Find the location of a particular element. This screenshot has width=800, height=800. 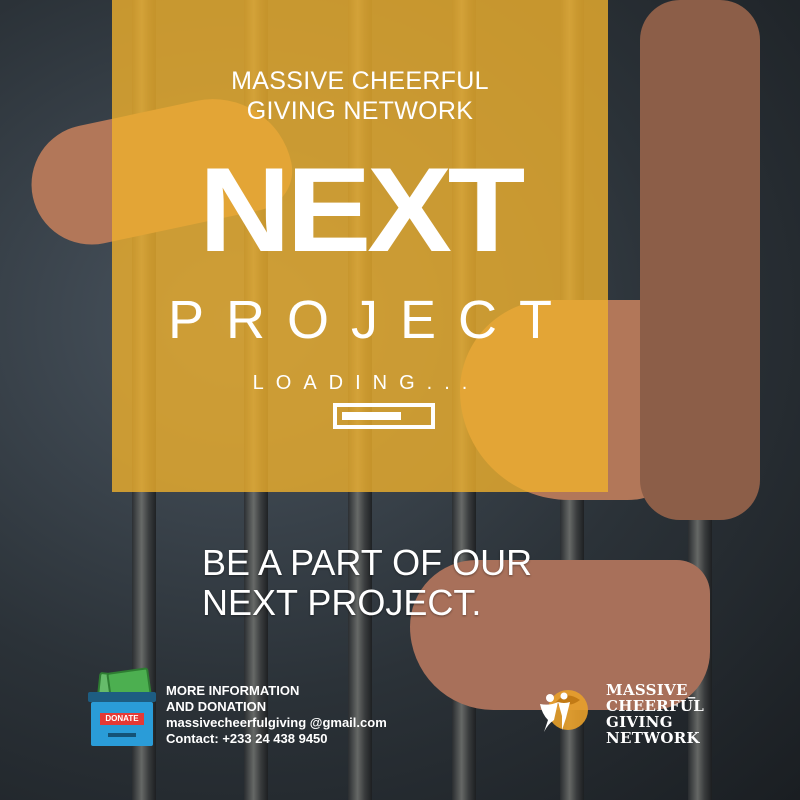

organization-title: MASSIVE CHEERFUL GIVING NETWORK is located at coordinates (360, 96).